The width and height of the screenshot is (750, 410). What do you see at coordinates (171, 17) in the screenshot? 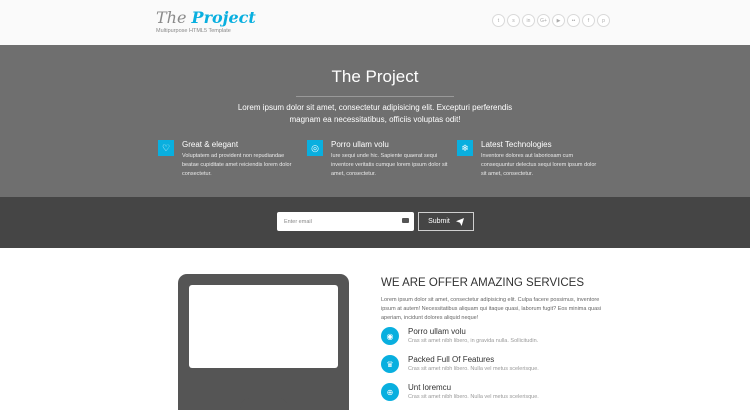
I see `logo-word-the: The` at bounding box center [171, 17].